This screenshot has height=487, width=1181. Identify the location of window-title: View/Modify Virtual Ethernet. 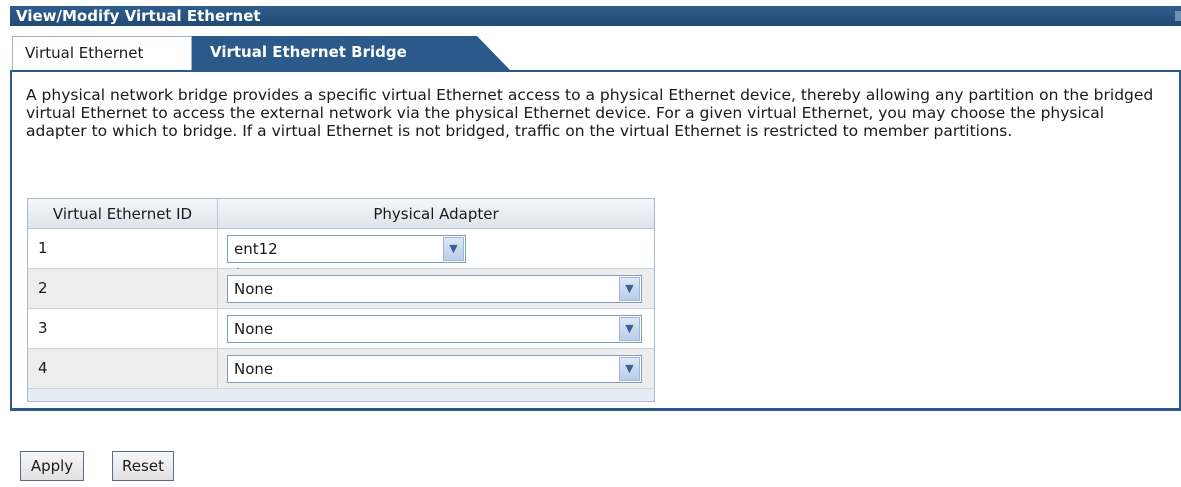
(138, 16).